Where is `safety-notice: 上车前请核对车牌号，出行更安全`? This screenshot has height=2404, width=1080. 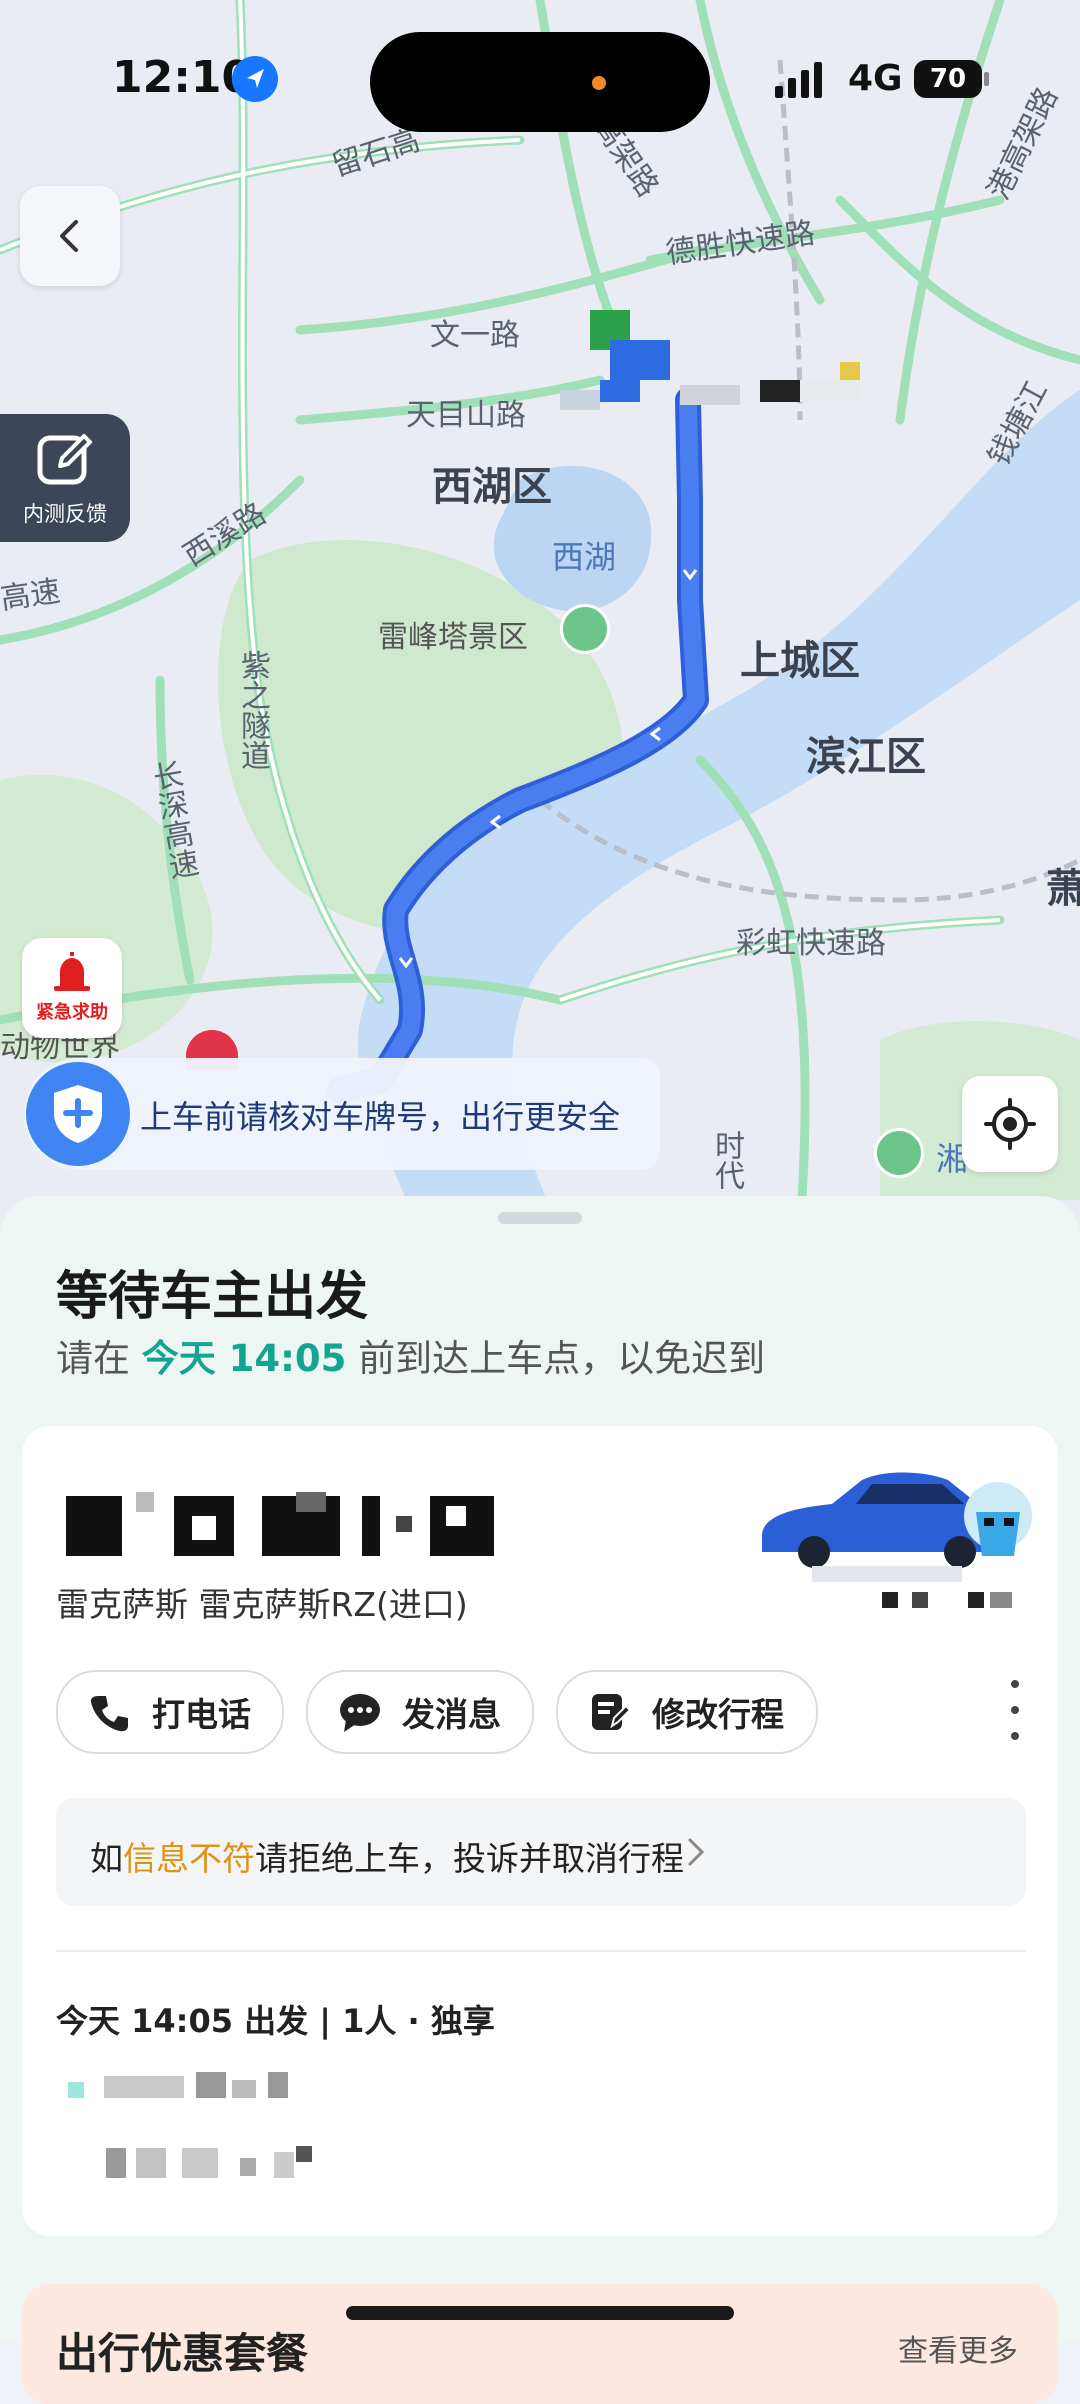 safety-notice: 上车前请核对车牌号，出行更安全 is located at coordinates (342, 1114).